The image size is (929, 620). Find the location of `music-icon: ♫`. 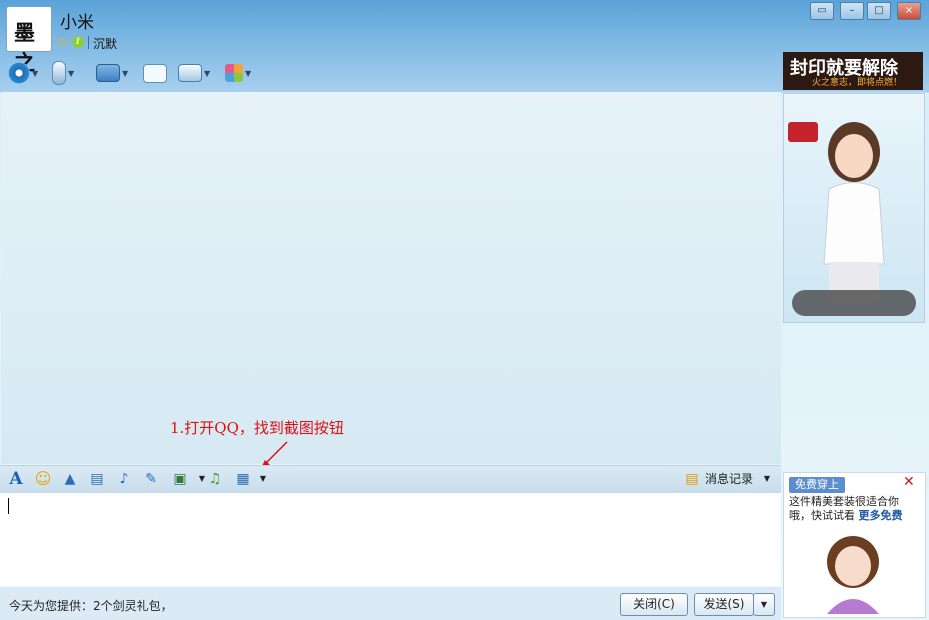

music-icon: ♫ is located at coordinates (215, 479).